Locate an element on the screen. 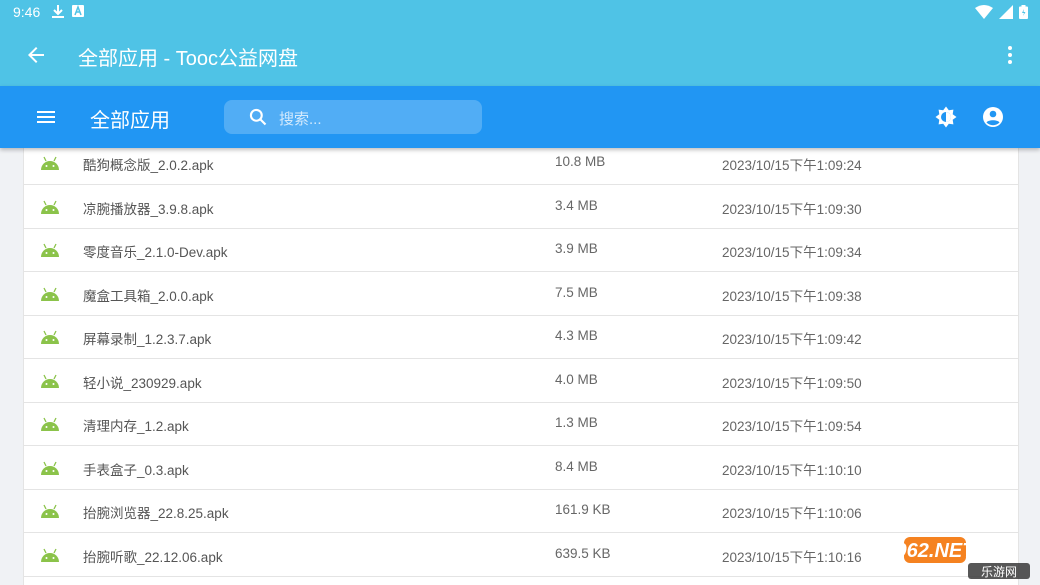 Image resolution: width=1040 pixels, height=585 pixels. file-size: 4.3 MB is located at coordinates (576, 335).